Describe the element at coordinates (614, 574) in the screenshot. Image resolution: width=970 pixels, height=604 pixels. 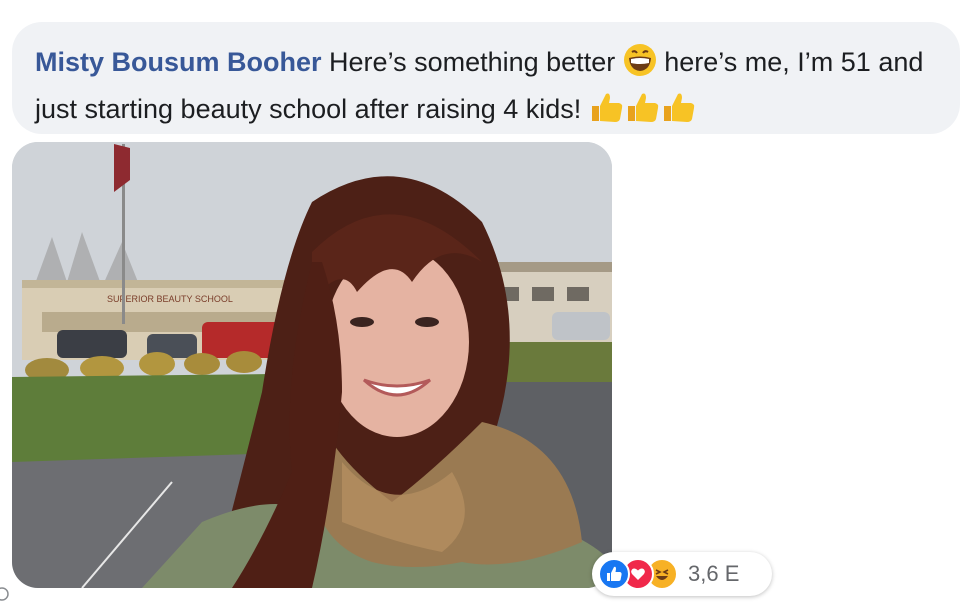
I see `like-reaction-icon` at that location.